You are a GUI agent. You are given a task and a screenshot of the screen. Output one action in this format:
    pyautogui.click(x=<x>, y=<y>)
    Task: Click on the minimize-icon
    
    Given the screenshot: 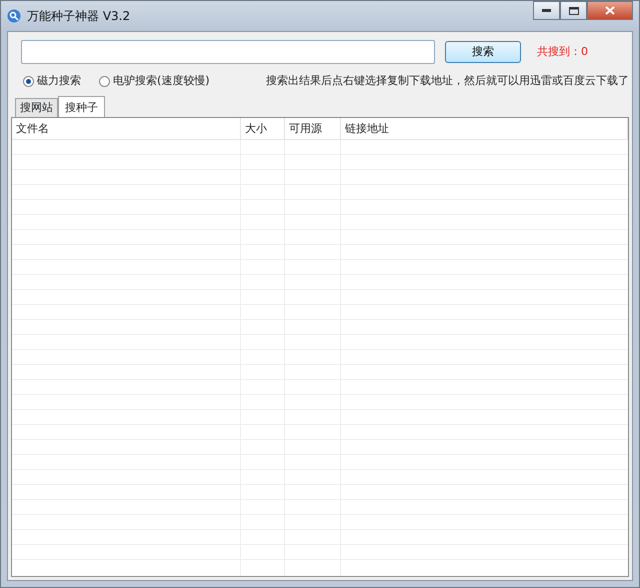 What is the action you would take?
    pyautogui.click(x=546, y=10)
    